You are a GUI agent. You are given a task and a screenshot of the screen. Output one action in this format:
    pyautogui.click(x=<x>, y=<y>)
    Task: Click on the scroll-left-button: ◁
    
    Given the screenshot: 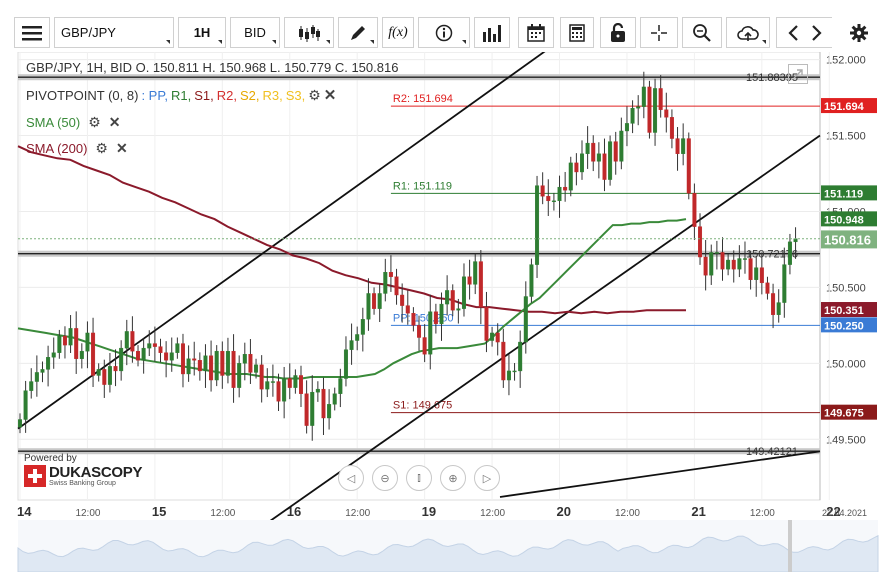 What is the action you would take?
    pyautogui.click(x=351, y=478)
    